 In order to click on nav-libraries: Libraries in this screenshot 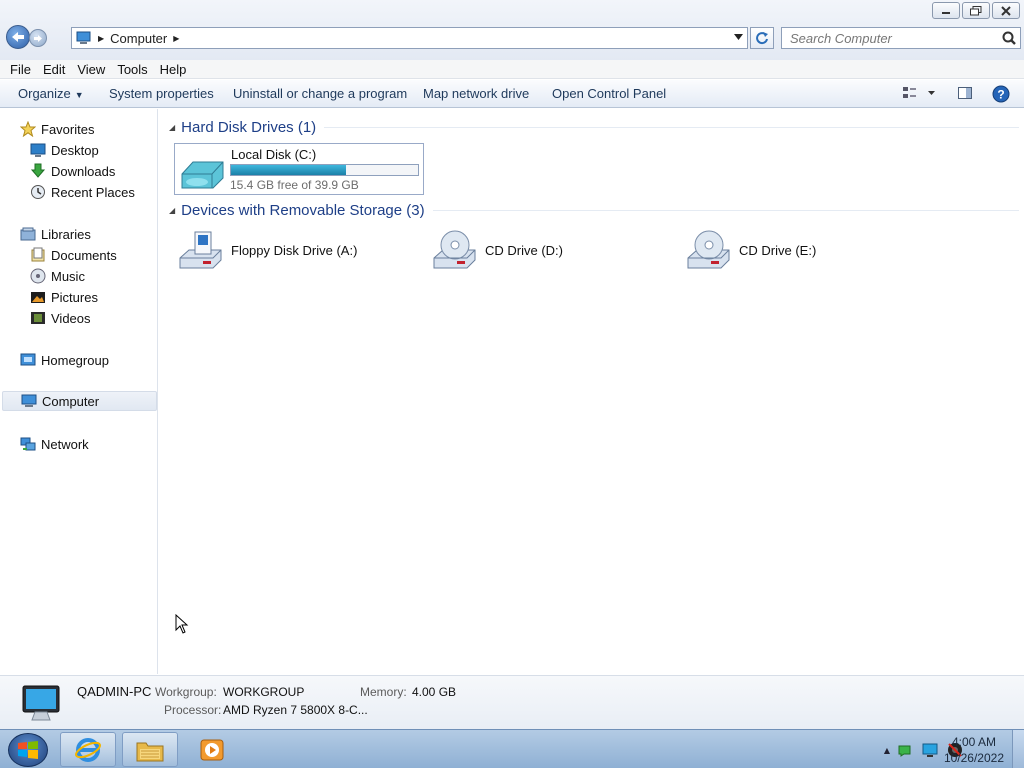, I will do `click(78, 234)`.